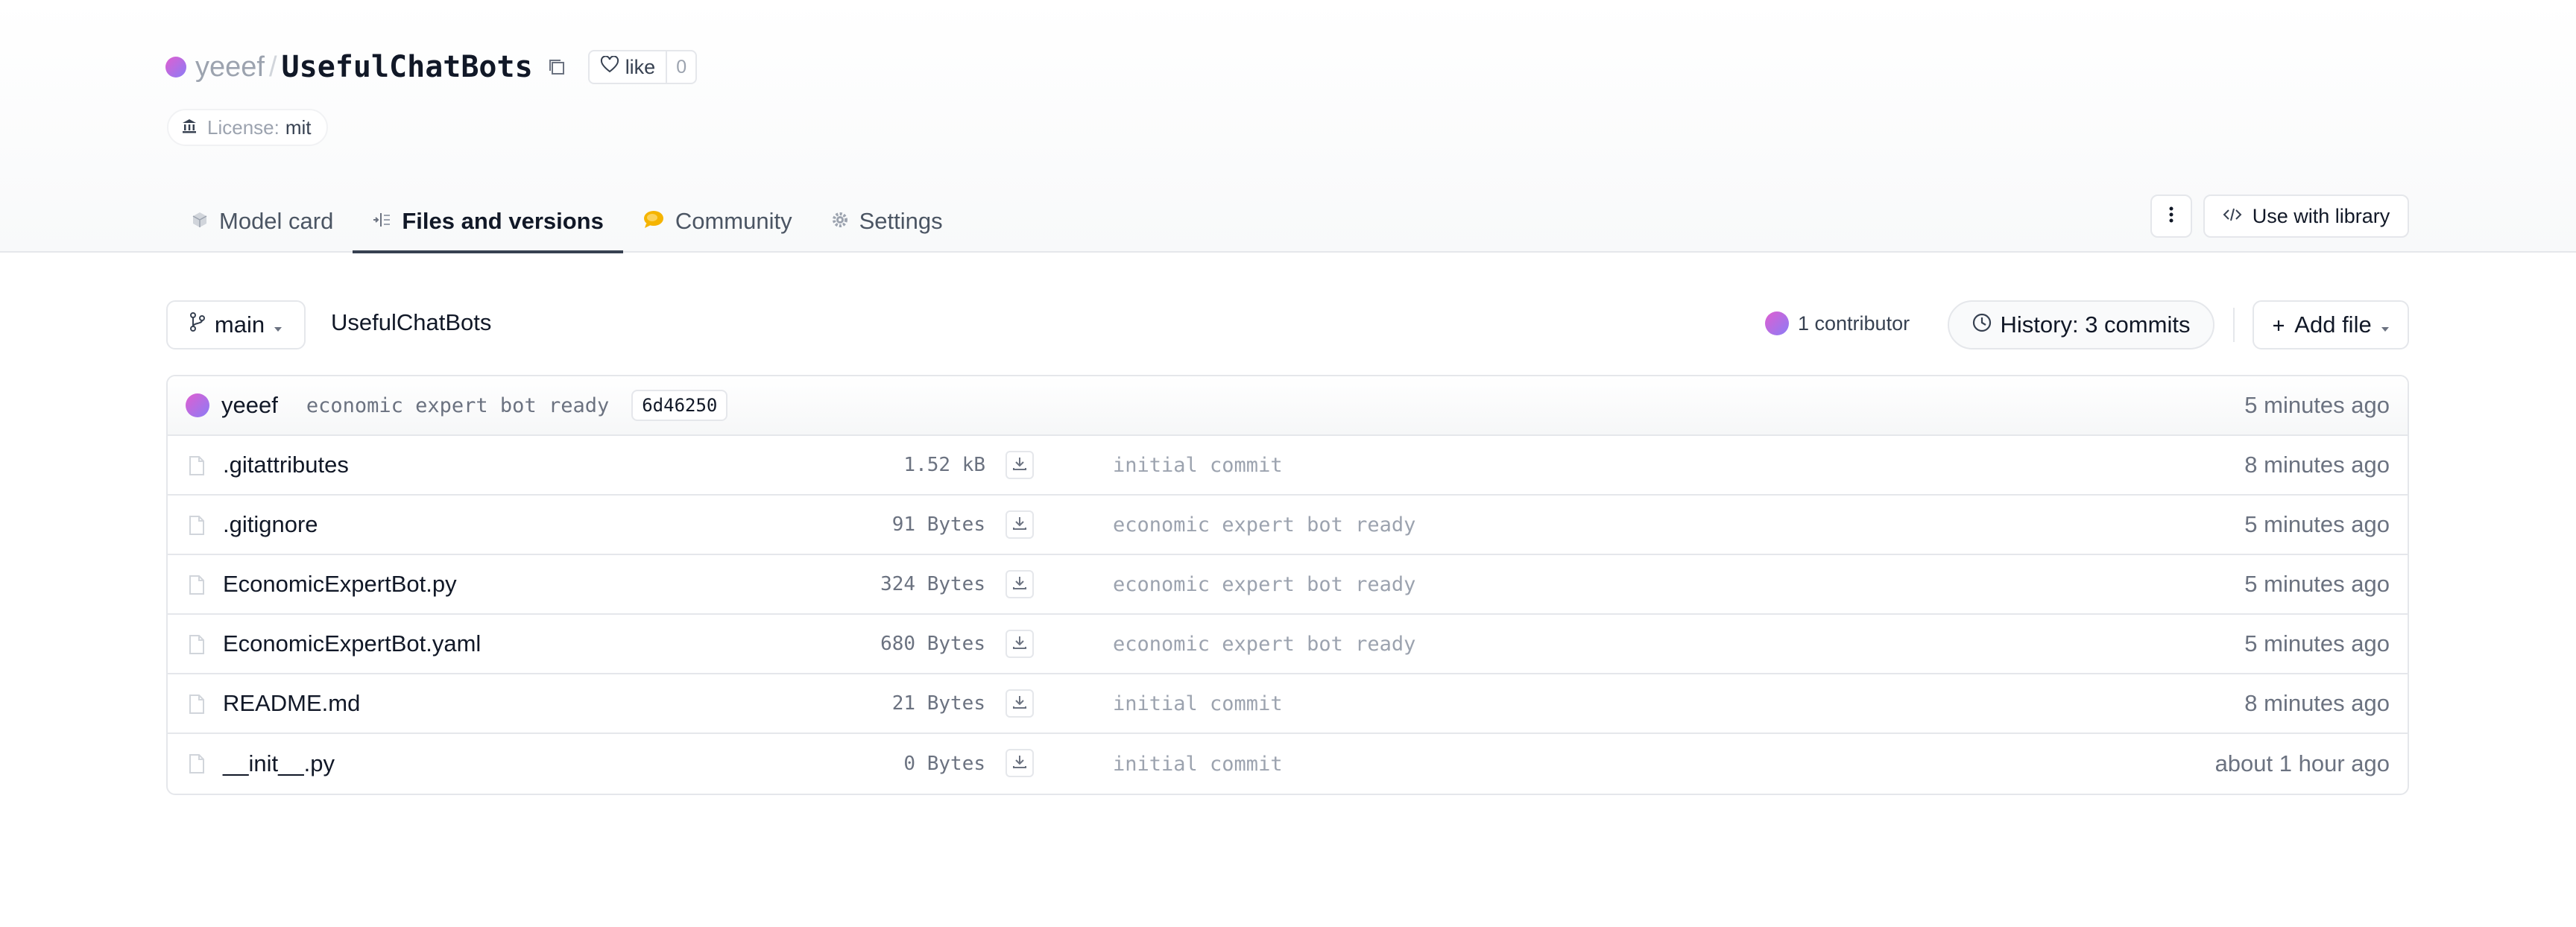  What do you see at coordinates (175, 67) in the screenshot?
I see `owner-avatar` at bounding box center [175, 67].